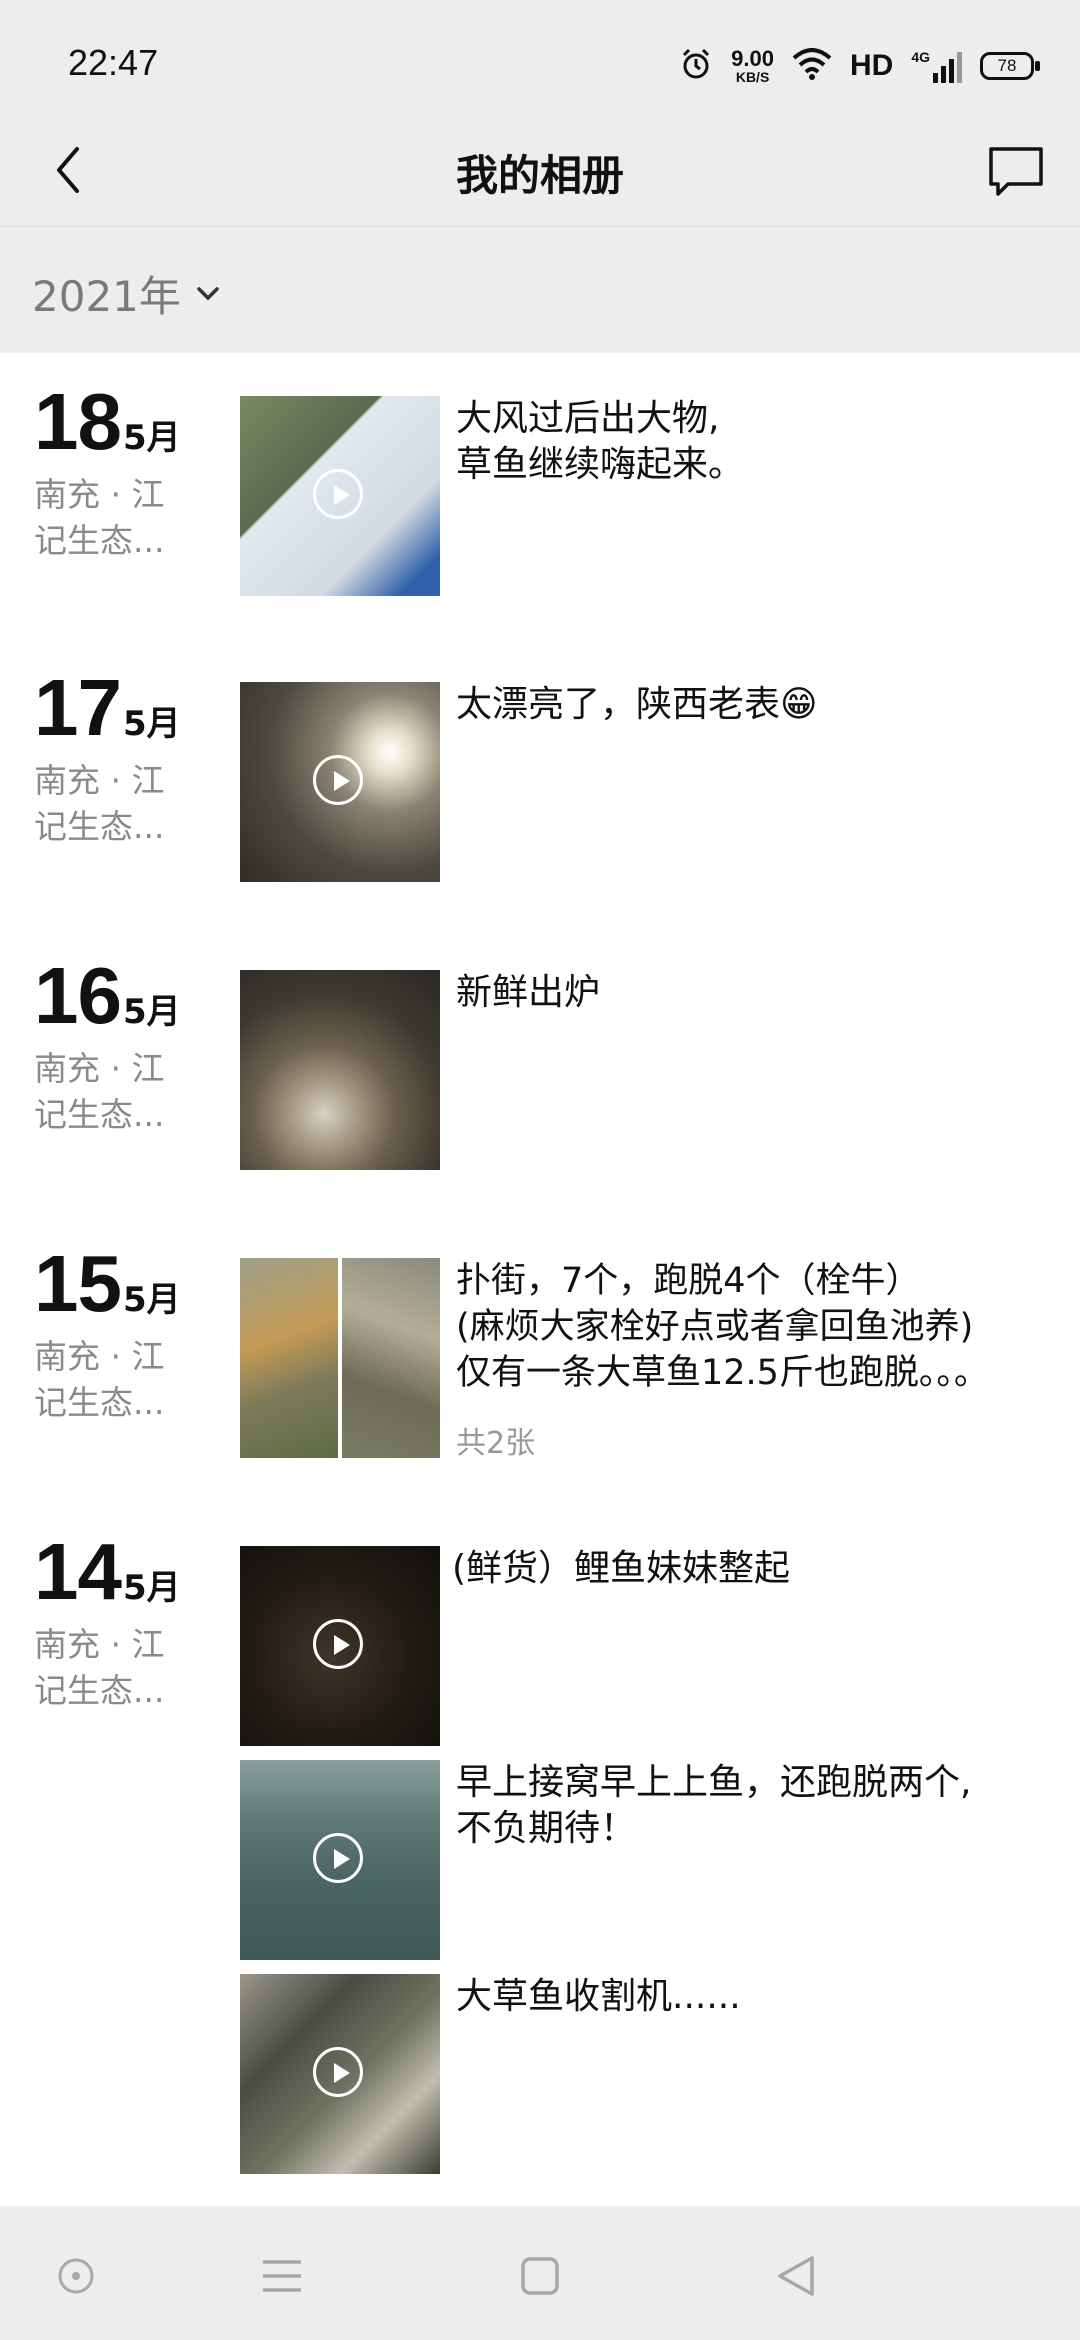 The width and height of the screenshot is (1080, 2340). What do you see at coordinates (637, 704) in the screenshot?
I see `post-caption: 太漂亮了，陕西老表😁` at bounding box center [637, 704].